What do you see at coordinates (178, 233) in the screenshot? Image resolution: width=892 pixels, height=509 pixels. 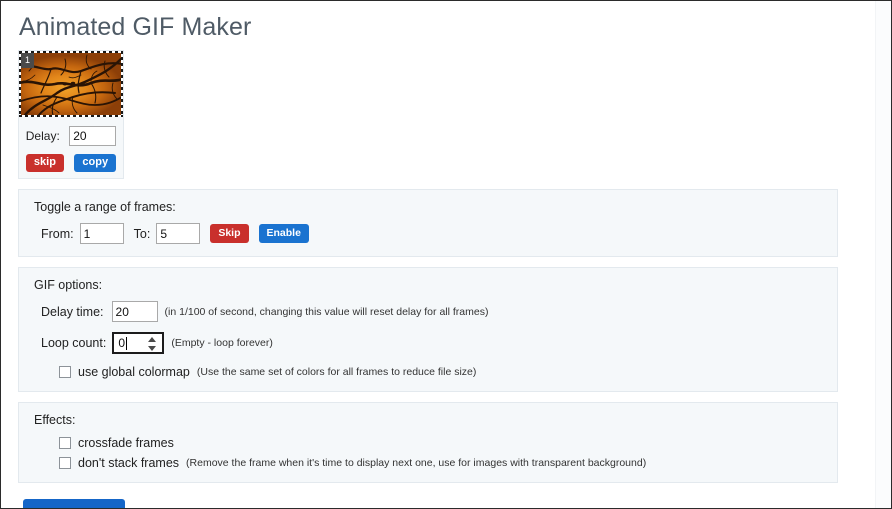 I see `to-input` at bounding box center [178, 233].